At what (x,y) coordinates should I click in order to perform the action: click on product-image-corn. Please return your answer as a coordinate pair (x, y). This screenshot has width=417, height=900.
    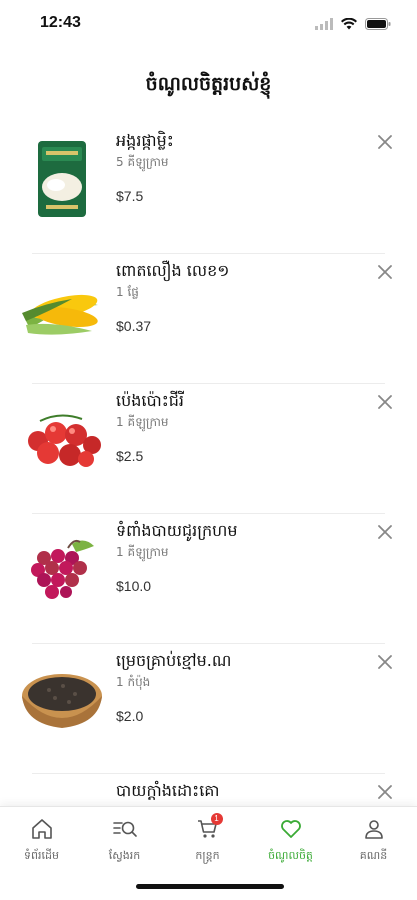
    Looking at the image, I should click on (62, 309).